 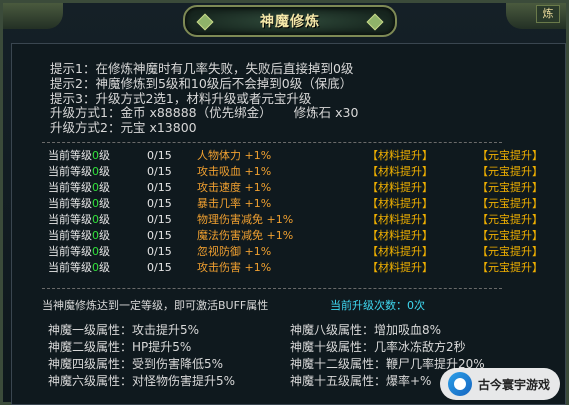 I want to click on buff-item: 神魔六级属性：对怪物伤害提升5%, so click(x=142, y=381).